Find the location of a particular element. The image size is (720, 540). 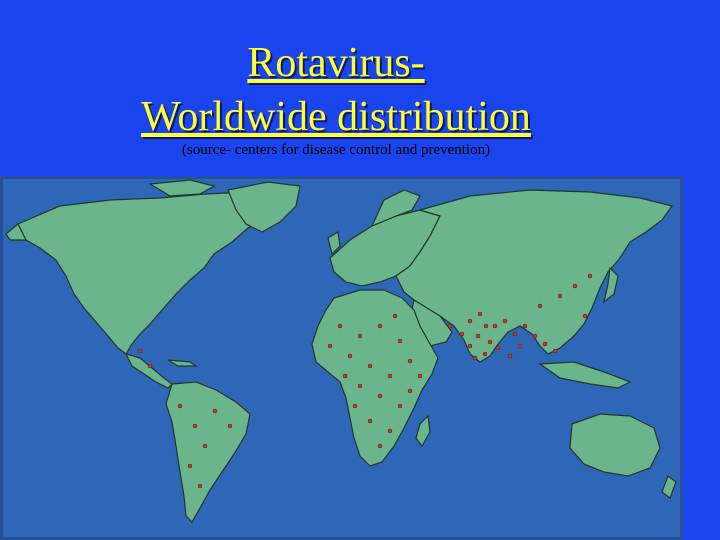

continent-south-america is located at coordinates (208, 452).